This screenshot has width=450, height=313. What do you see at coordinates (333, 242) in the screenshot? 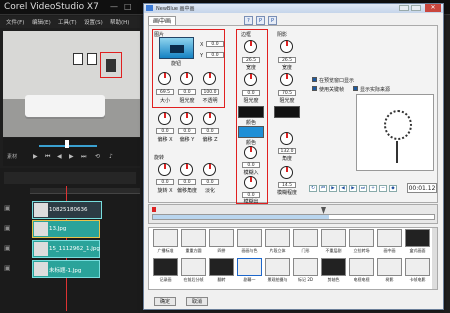
I see `preset-item: 不重层剧` at bounding box center [333, 242].